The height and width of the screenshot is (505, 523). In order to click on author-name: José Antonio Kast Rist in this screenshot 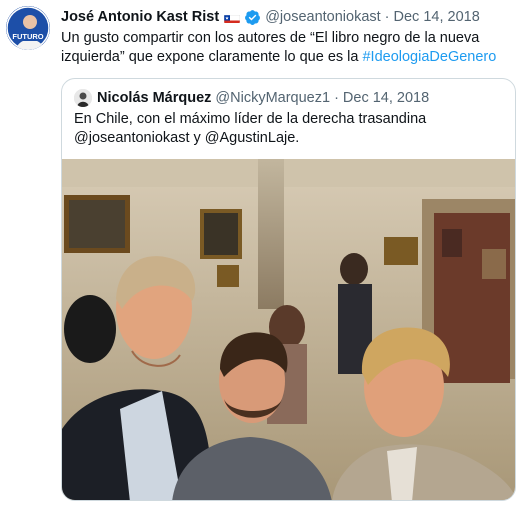, I will do `click(140, 17)`.